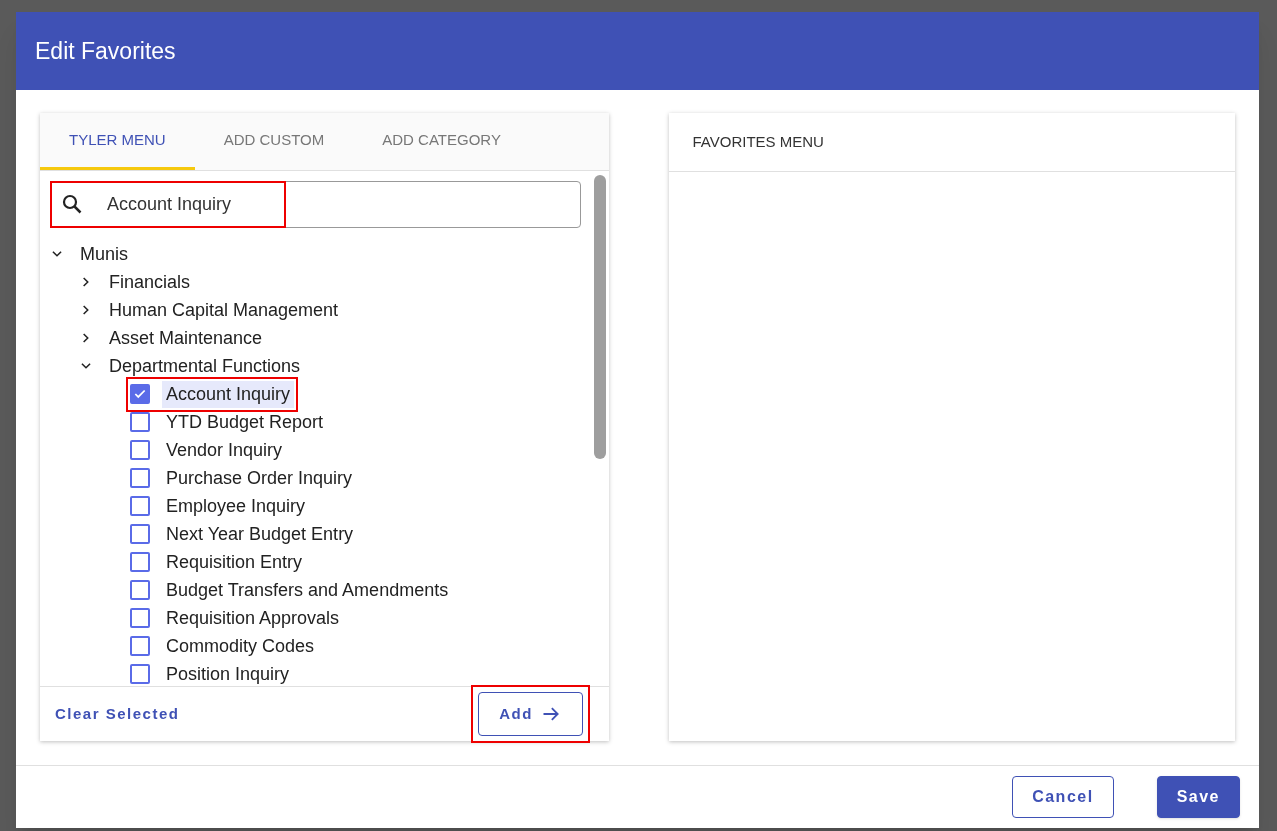 This screenshot has height=831, width=1277. I want to click on add-button: Add, so click(530, 714).